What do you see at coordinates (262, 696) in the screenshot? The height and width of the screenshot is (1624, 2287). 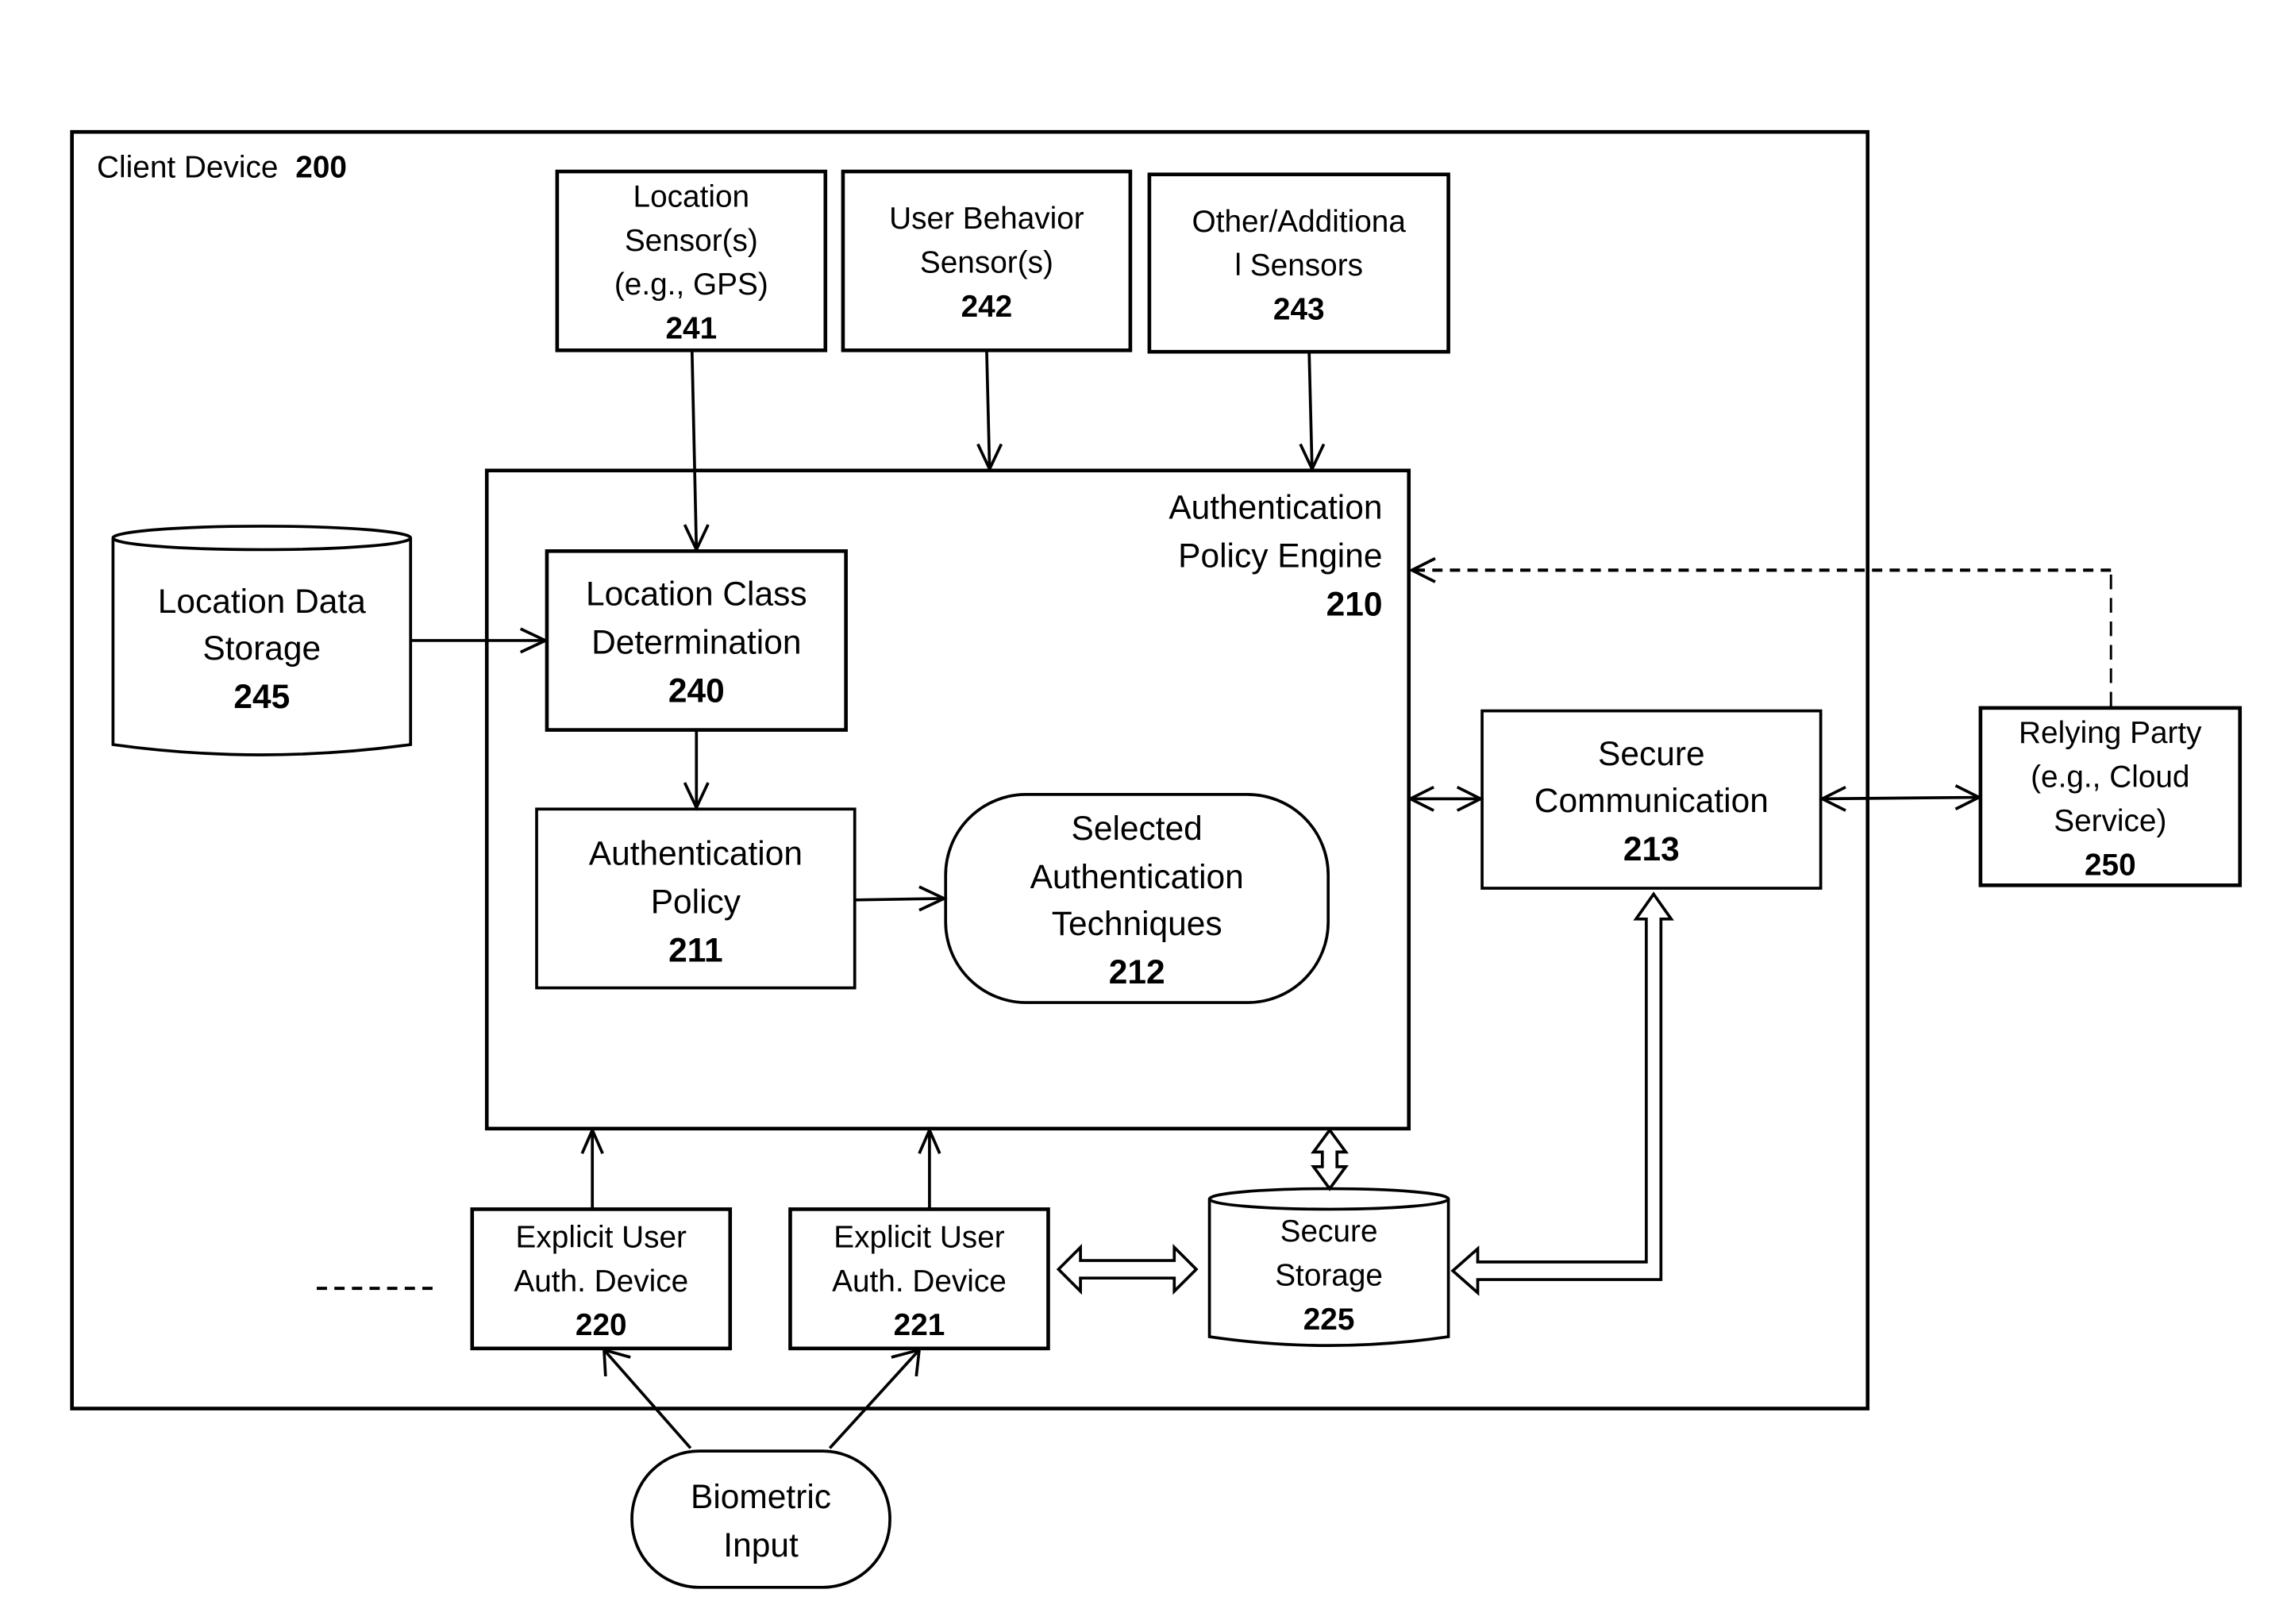 I see `location-storage-ref: 245` at bounding box center [262, 696].